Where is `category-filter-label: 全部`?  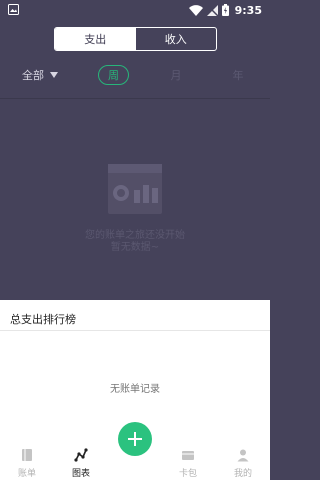
category-filter-label: 全部 is located at coordinates (33, 75).